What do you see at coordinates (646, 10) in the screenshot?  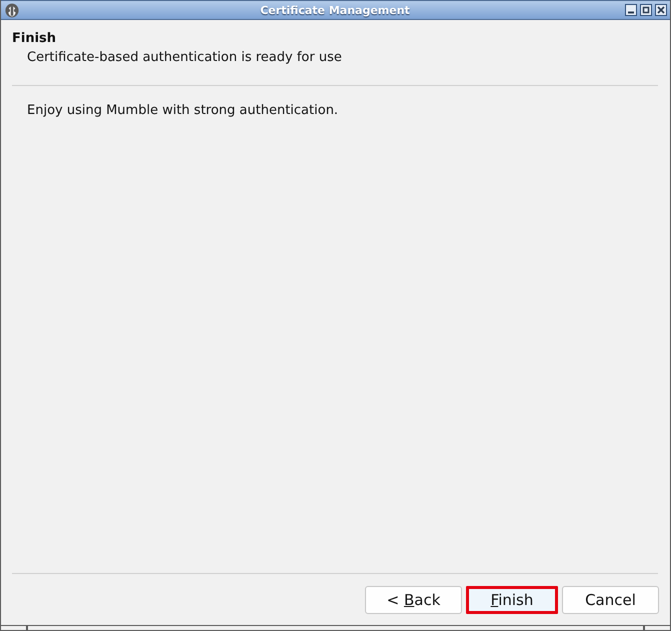 I see `maximize-icon` at bounding box center [646, 10].